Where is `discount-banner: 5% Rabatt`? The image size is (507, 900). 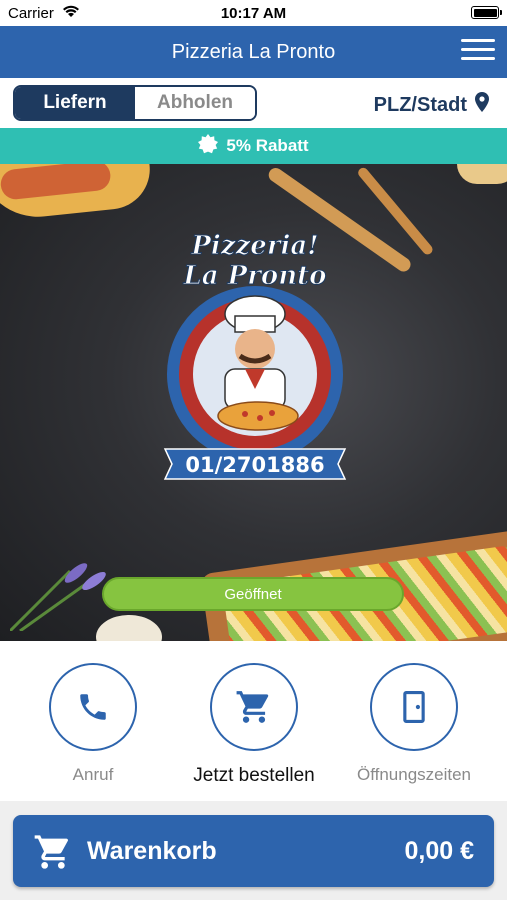
discount-banner: 5% Rabatt is located at coordinates (253, 146).